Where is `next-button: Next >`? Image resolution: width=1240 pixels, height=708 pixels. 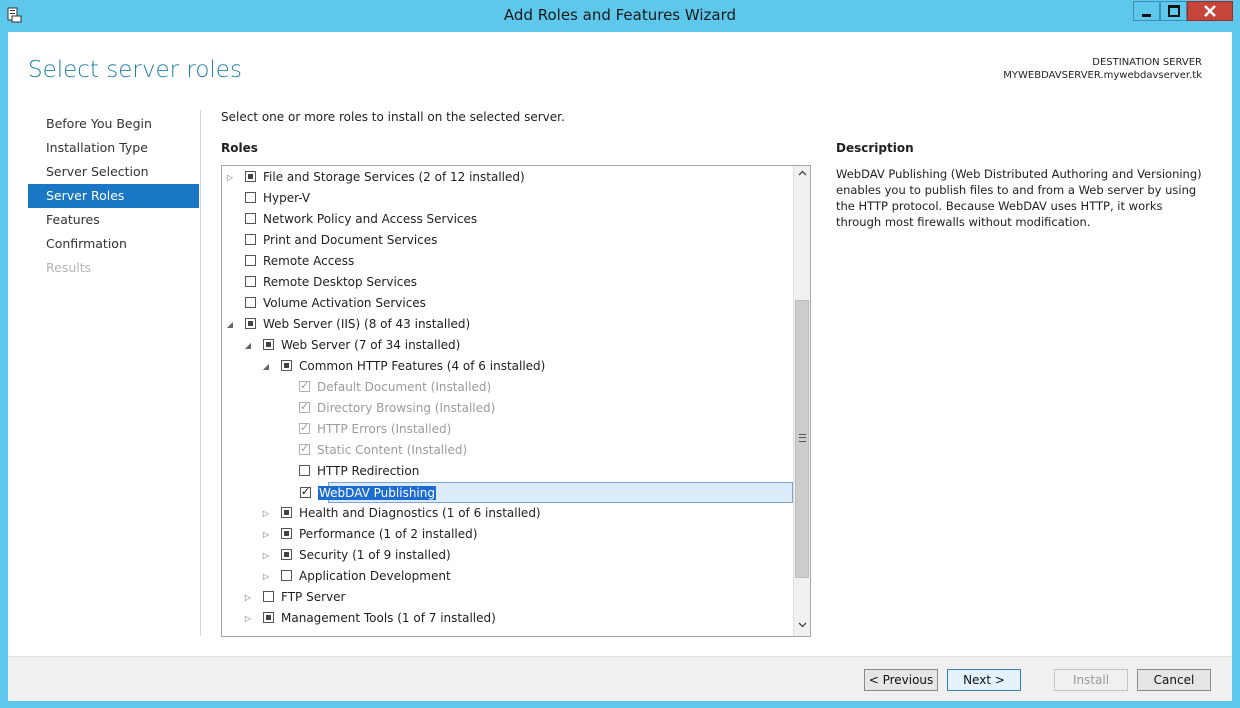
next-button: Next > is located at coordinates (984, 680).